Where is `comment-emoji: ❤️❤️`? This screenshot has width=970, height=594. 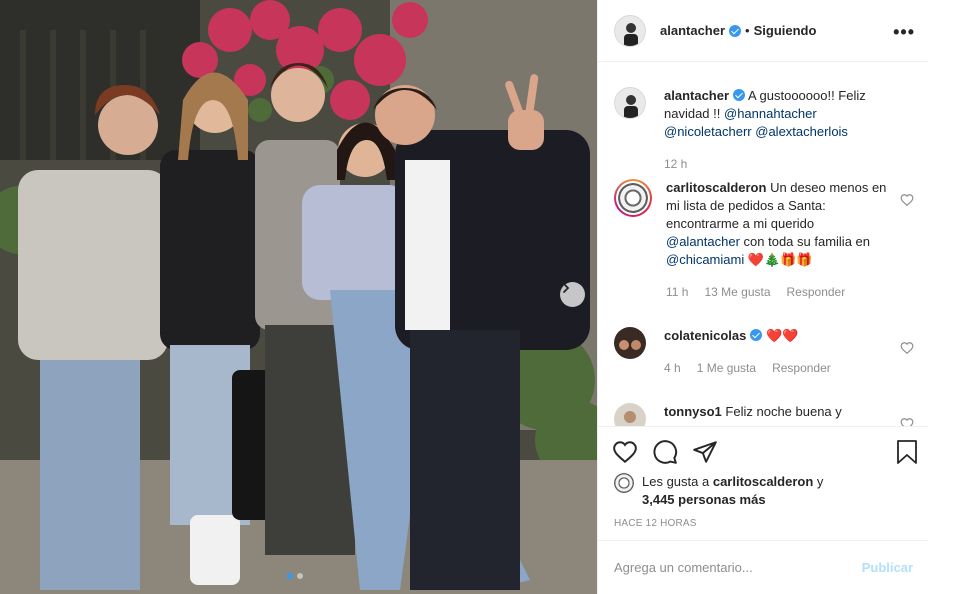 comment-emoji: ❤️❤️ is located at coordinates (782, 335).